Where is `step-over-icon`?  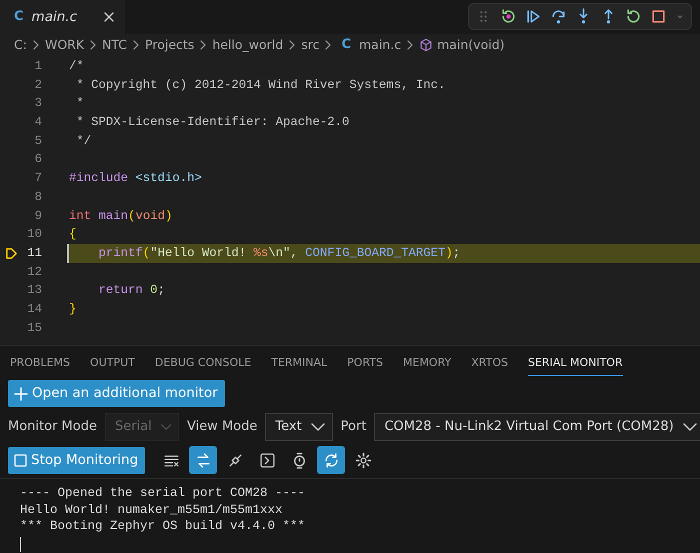 step-over-icon is located at coordinates (558, 16).